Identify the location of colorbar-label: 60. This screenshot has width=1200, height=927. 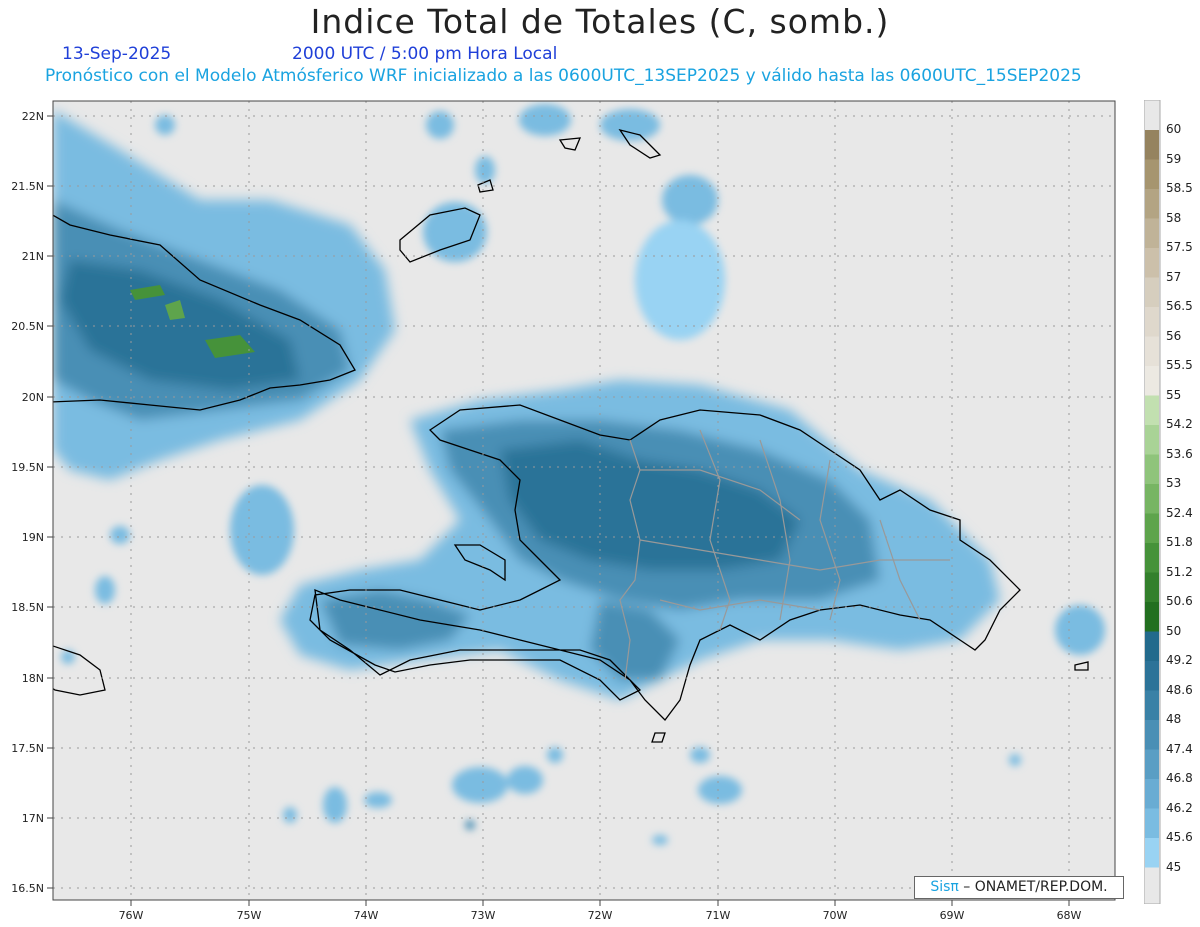
(1174, 129).